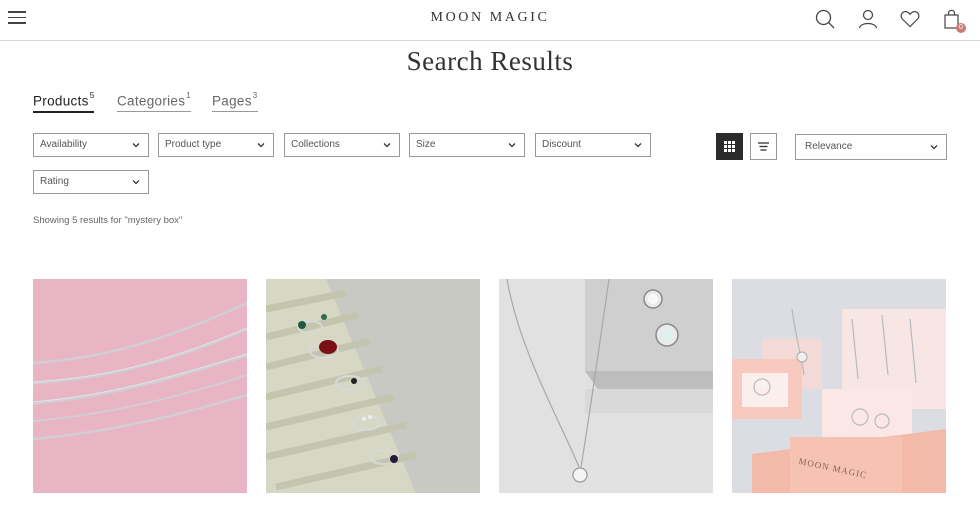  I want to click on filter-availability: Availability, so click(91, 145).